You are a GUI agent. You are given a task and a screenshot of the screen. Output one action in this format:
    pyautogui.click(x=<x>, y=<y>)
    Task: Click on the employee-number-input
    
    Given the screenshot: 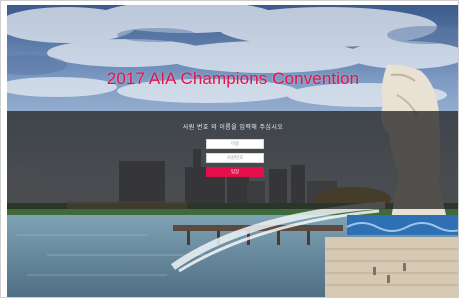 What is the action you would take?
    pyautogui.click(x=235, y=158)
    